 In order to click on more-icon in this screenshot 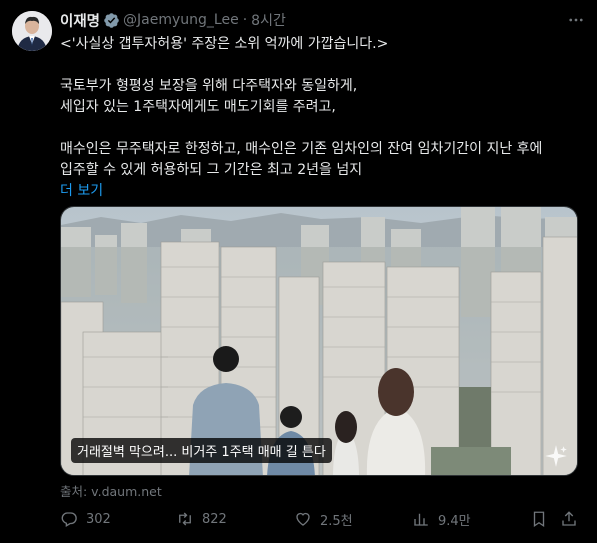, I will do `click(576, 20)`.